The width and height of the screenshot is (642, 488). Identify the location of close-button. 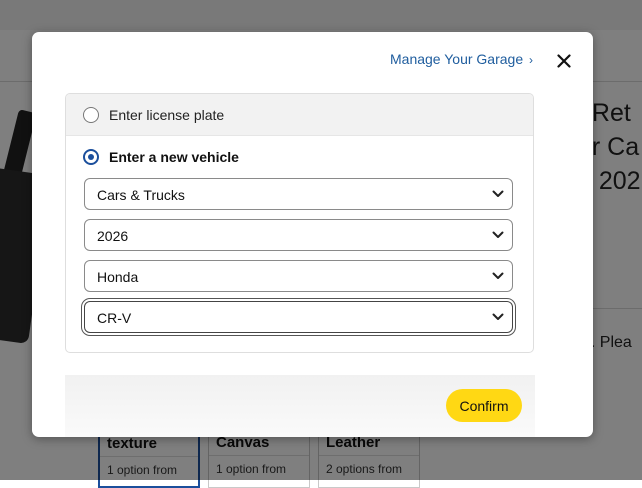
(564, 61).